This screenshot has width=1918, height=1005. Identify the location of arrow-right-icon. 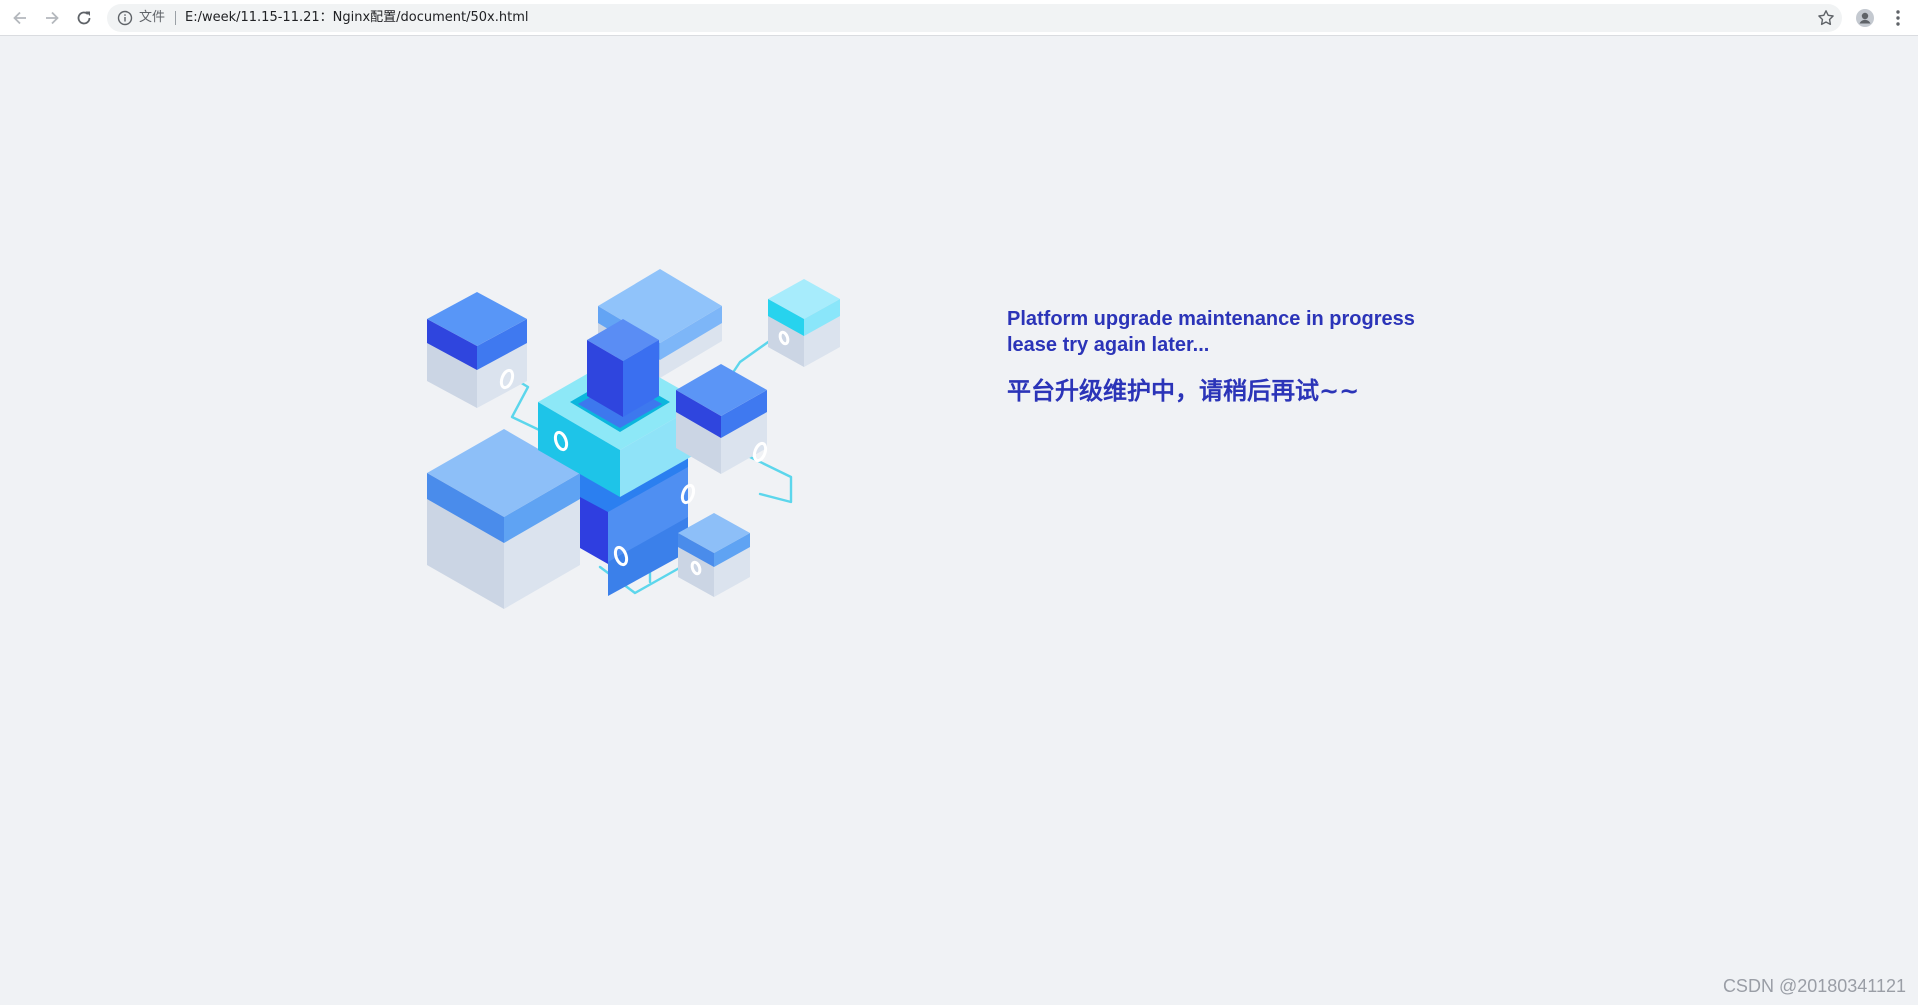
(52, 18).